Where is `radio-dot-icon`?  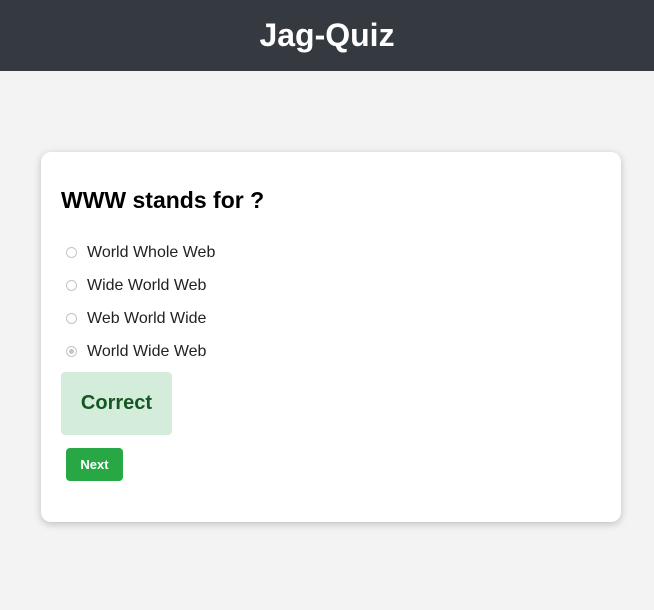 radio-dot-icon is located at coordinates (71, 351).